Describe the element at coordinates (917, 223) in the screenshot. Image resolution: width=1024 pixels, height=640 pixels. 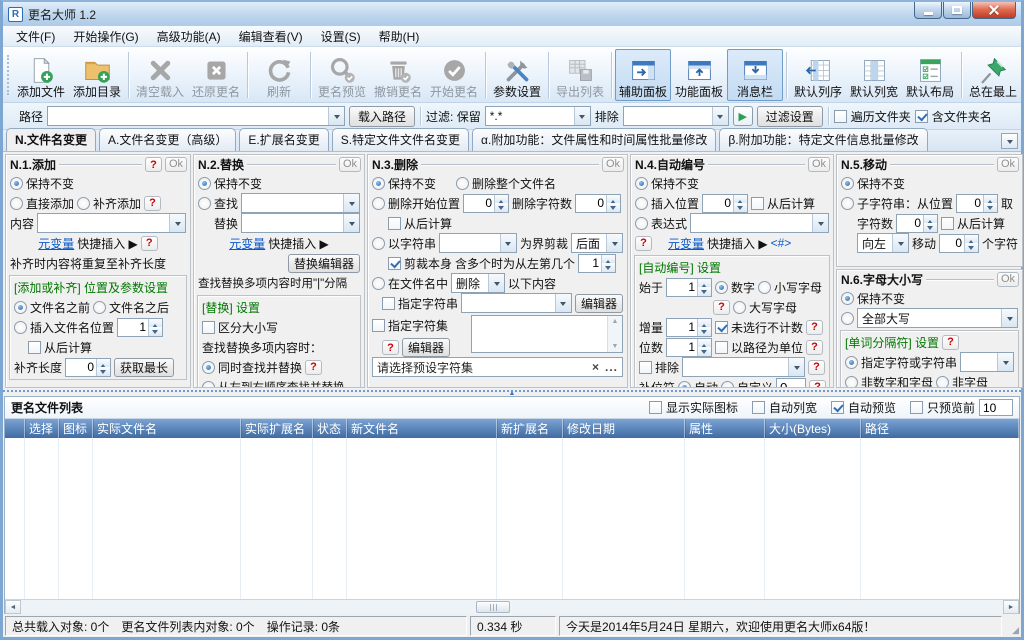
I see `n5-count-spinner` at that location.